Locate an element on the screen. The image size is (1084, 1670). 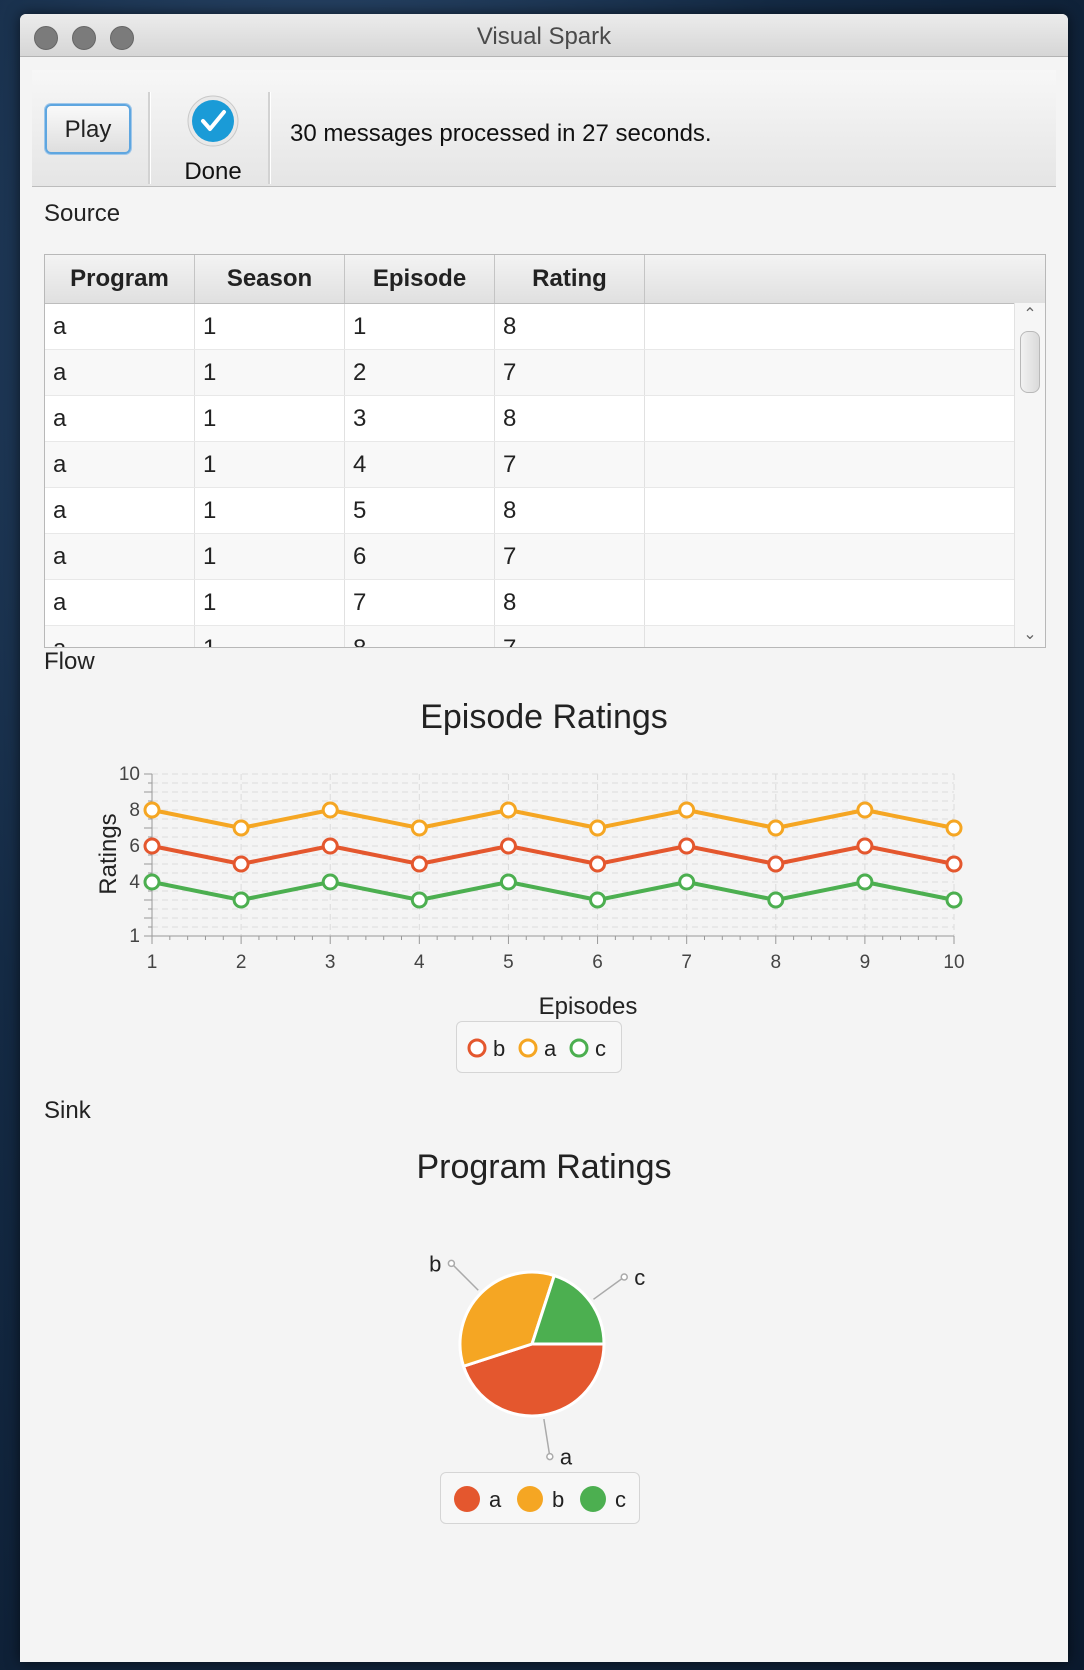
title-bar: Visual Spark is located at coordinates (544, 35).